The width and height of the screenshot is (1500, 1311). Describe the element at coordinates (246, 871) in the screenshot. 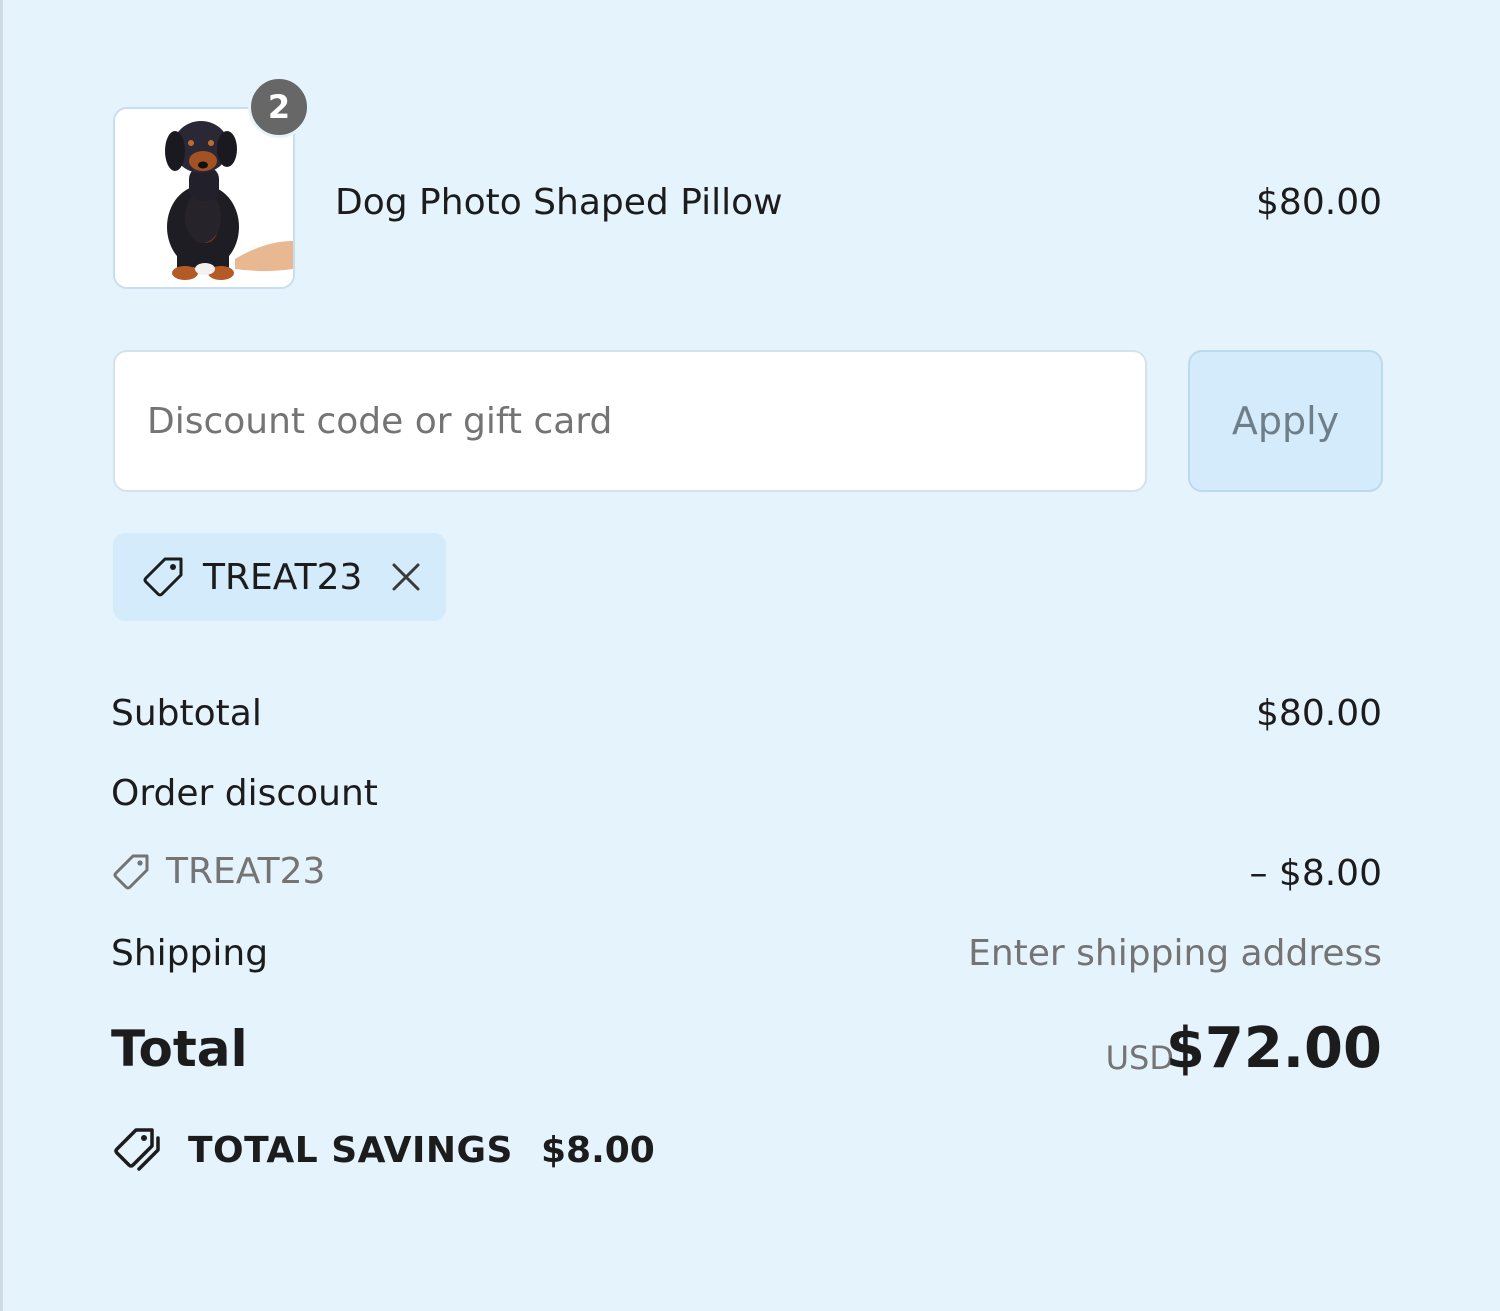

I see `order-discount-code: TREAT23` at that location.